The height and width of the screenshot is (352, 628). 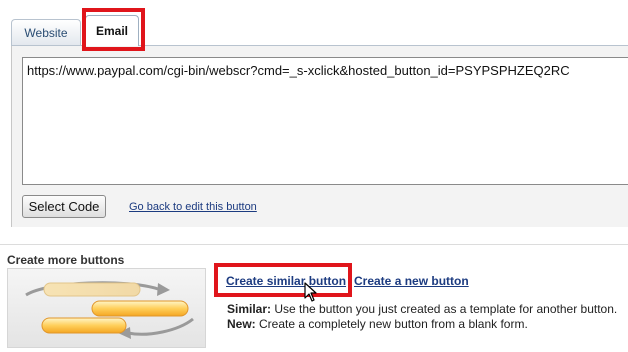 What do you see at coordinates (314, 244) in the screenshot?
I see `section-divider` at bounding box center [314, 244].